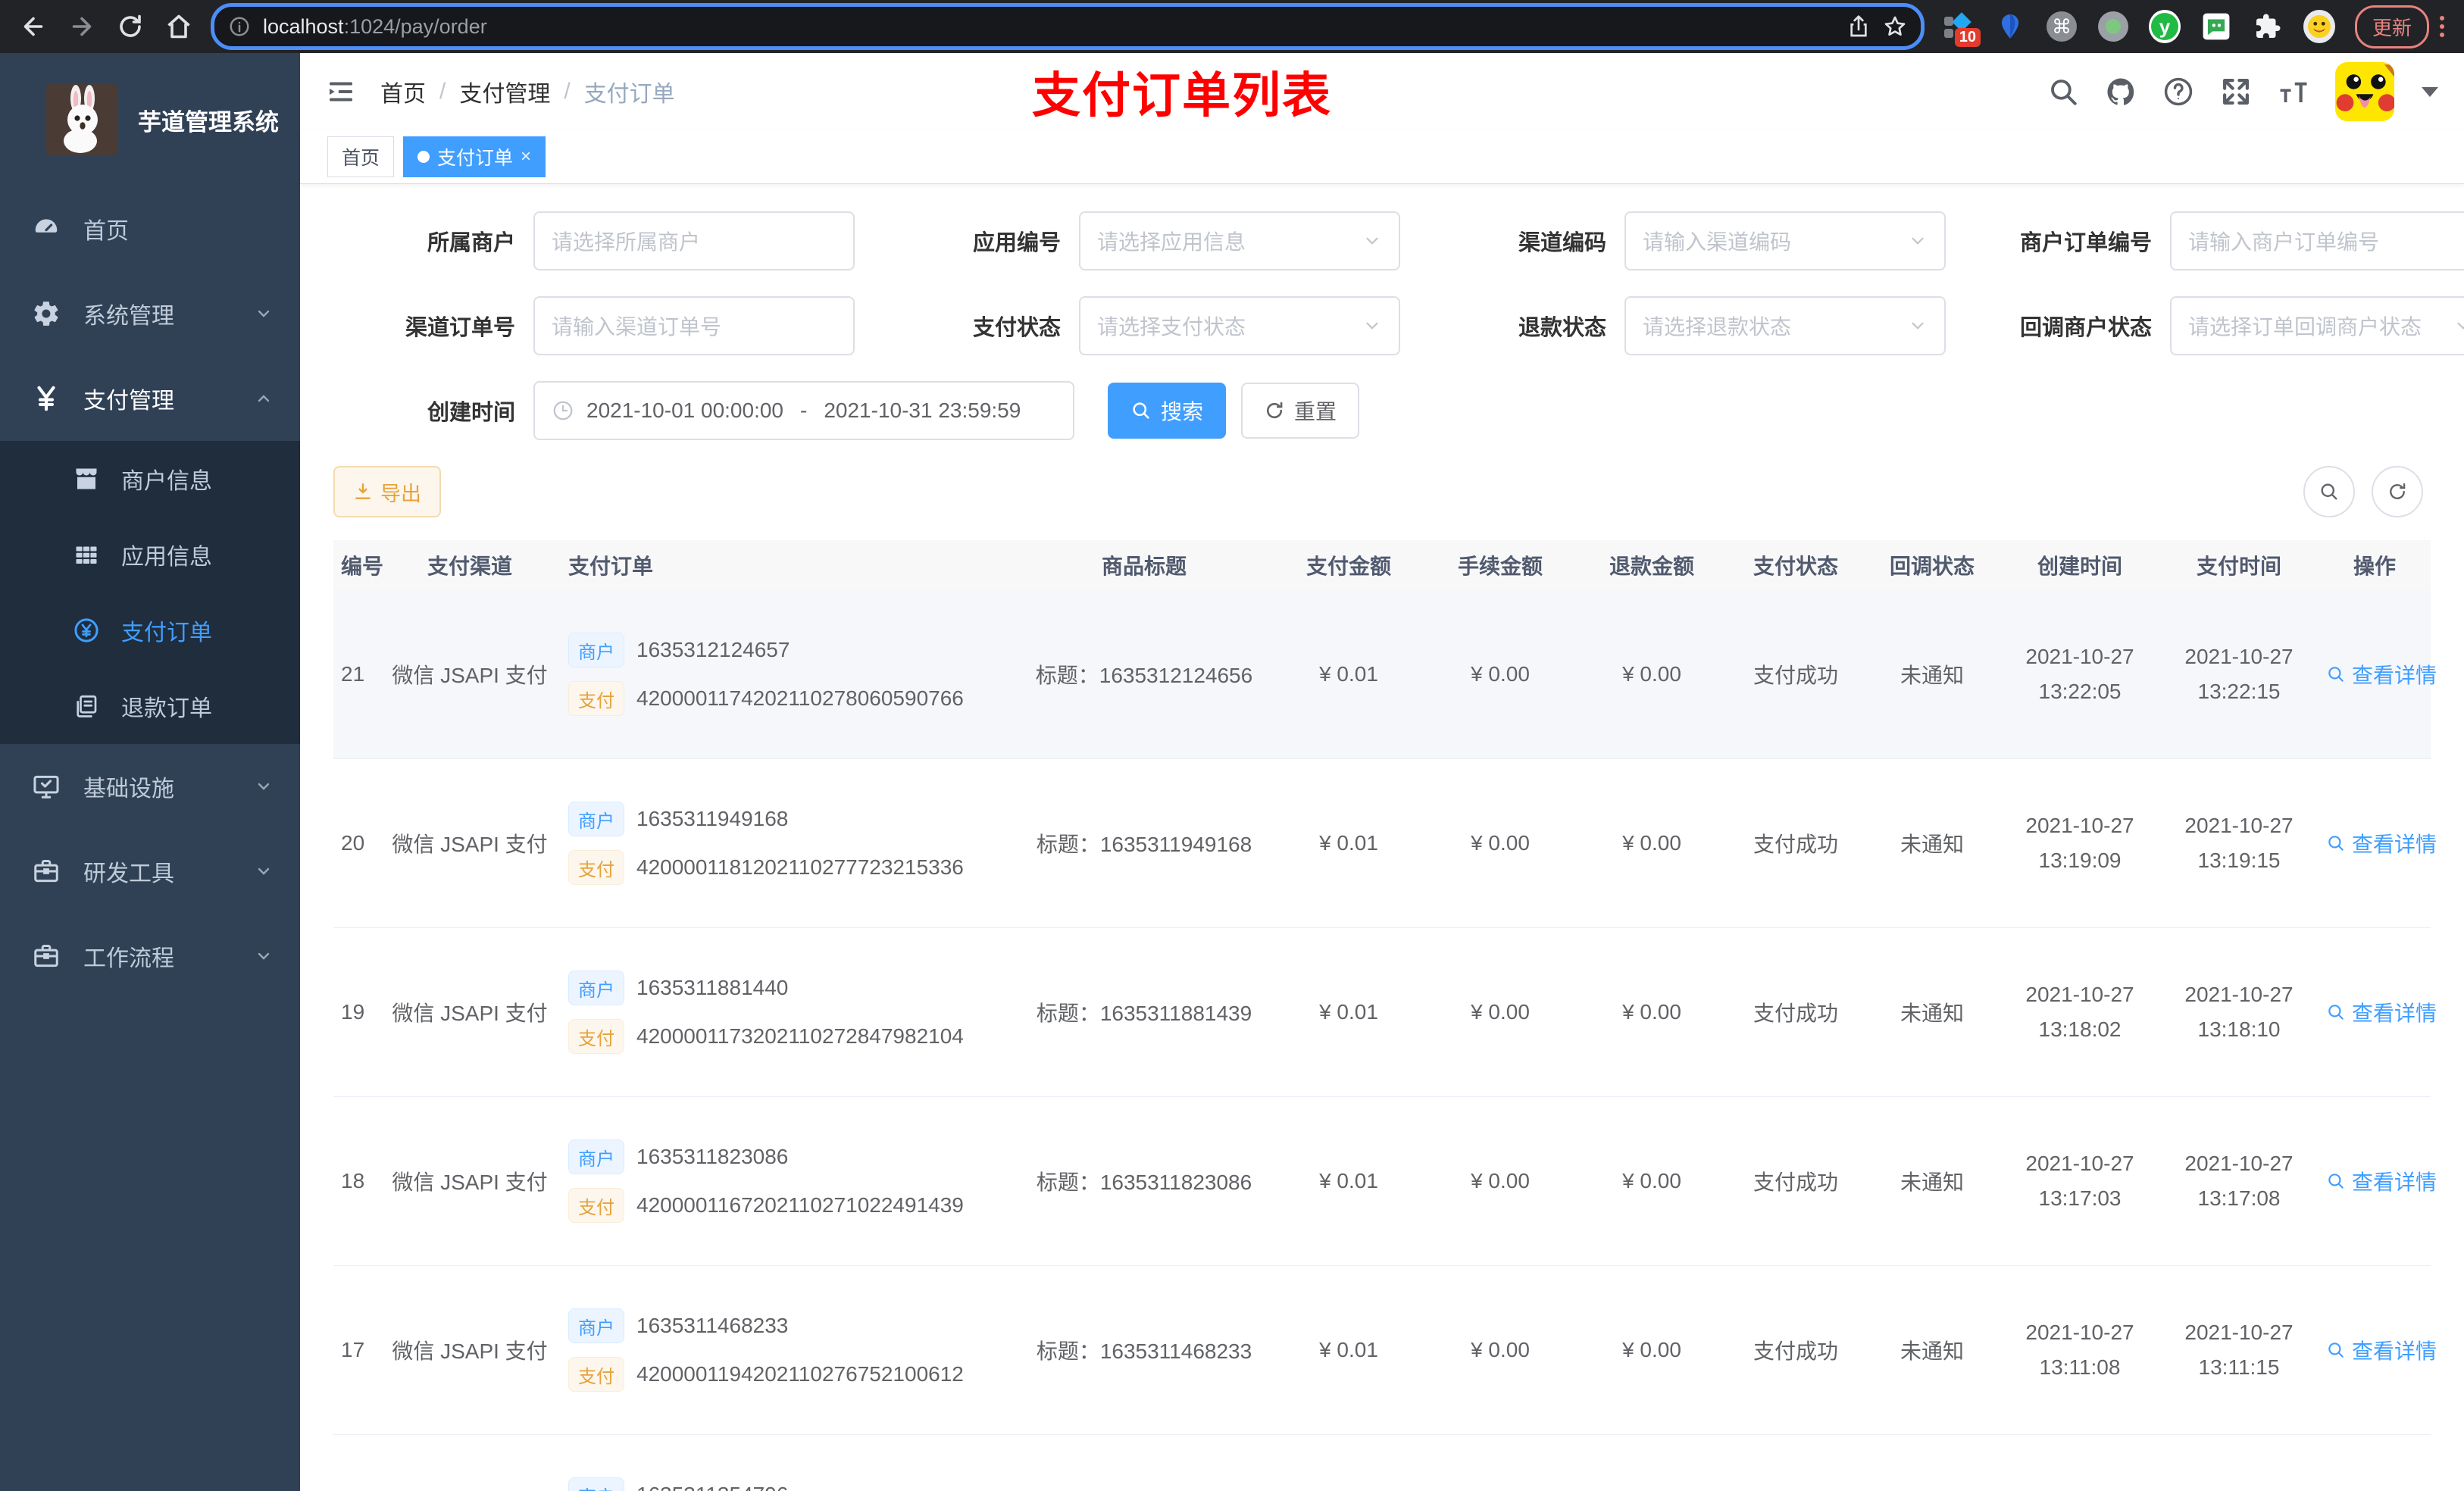  I want to click on url-text: localhost:1024/pay/order, so click(375, 27).